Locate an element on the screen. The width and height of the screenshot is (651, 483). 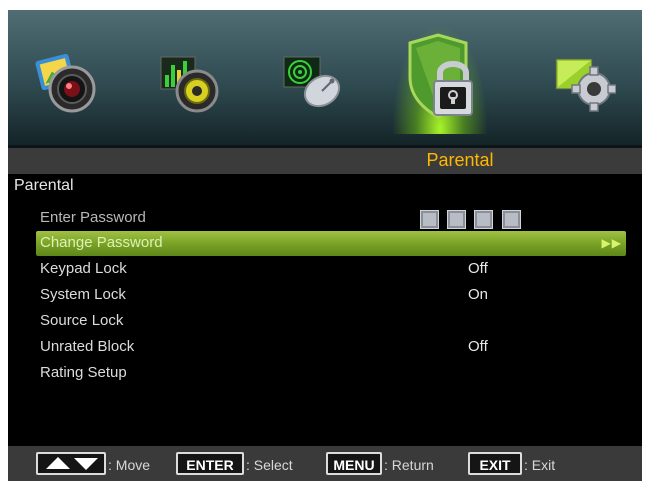
menu-item-label: Keypad Lock is located at coordinates (83, 268).